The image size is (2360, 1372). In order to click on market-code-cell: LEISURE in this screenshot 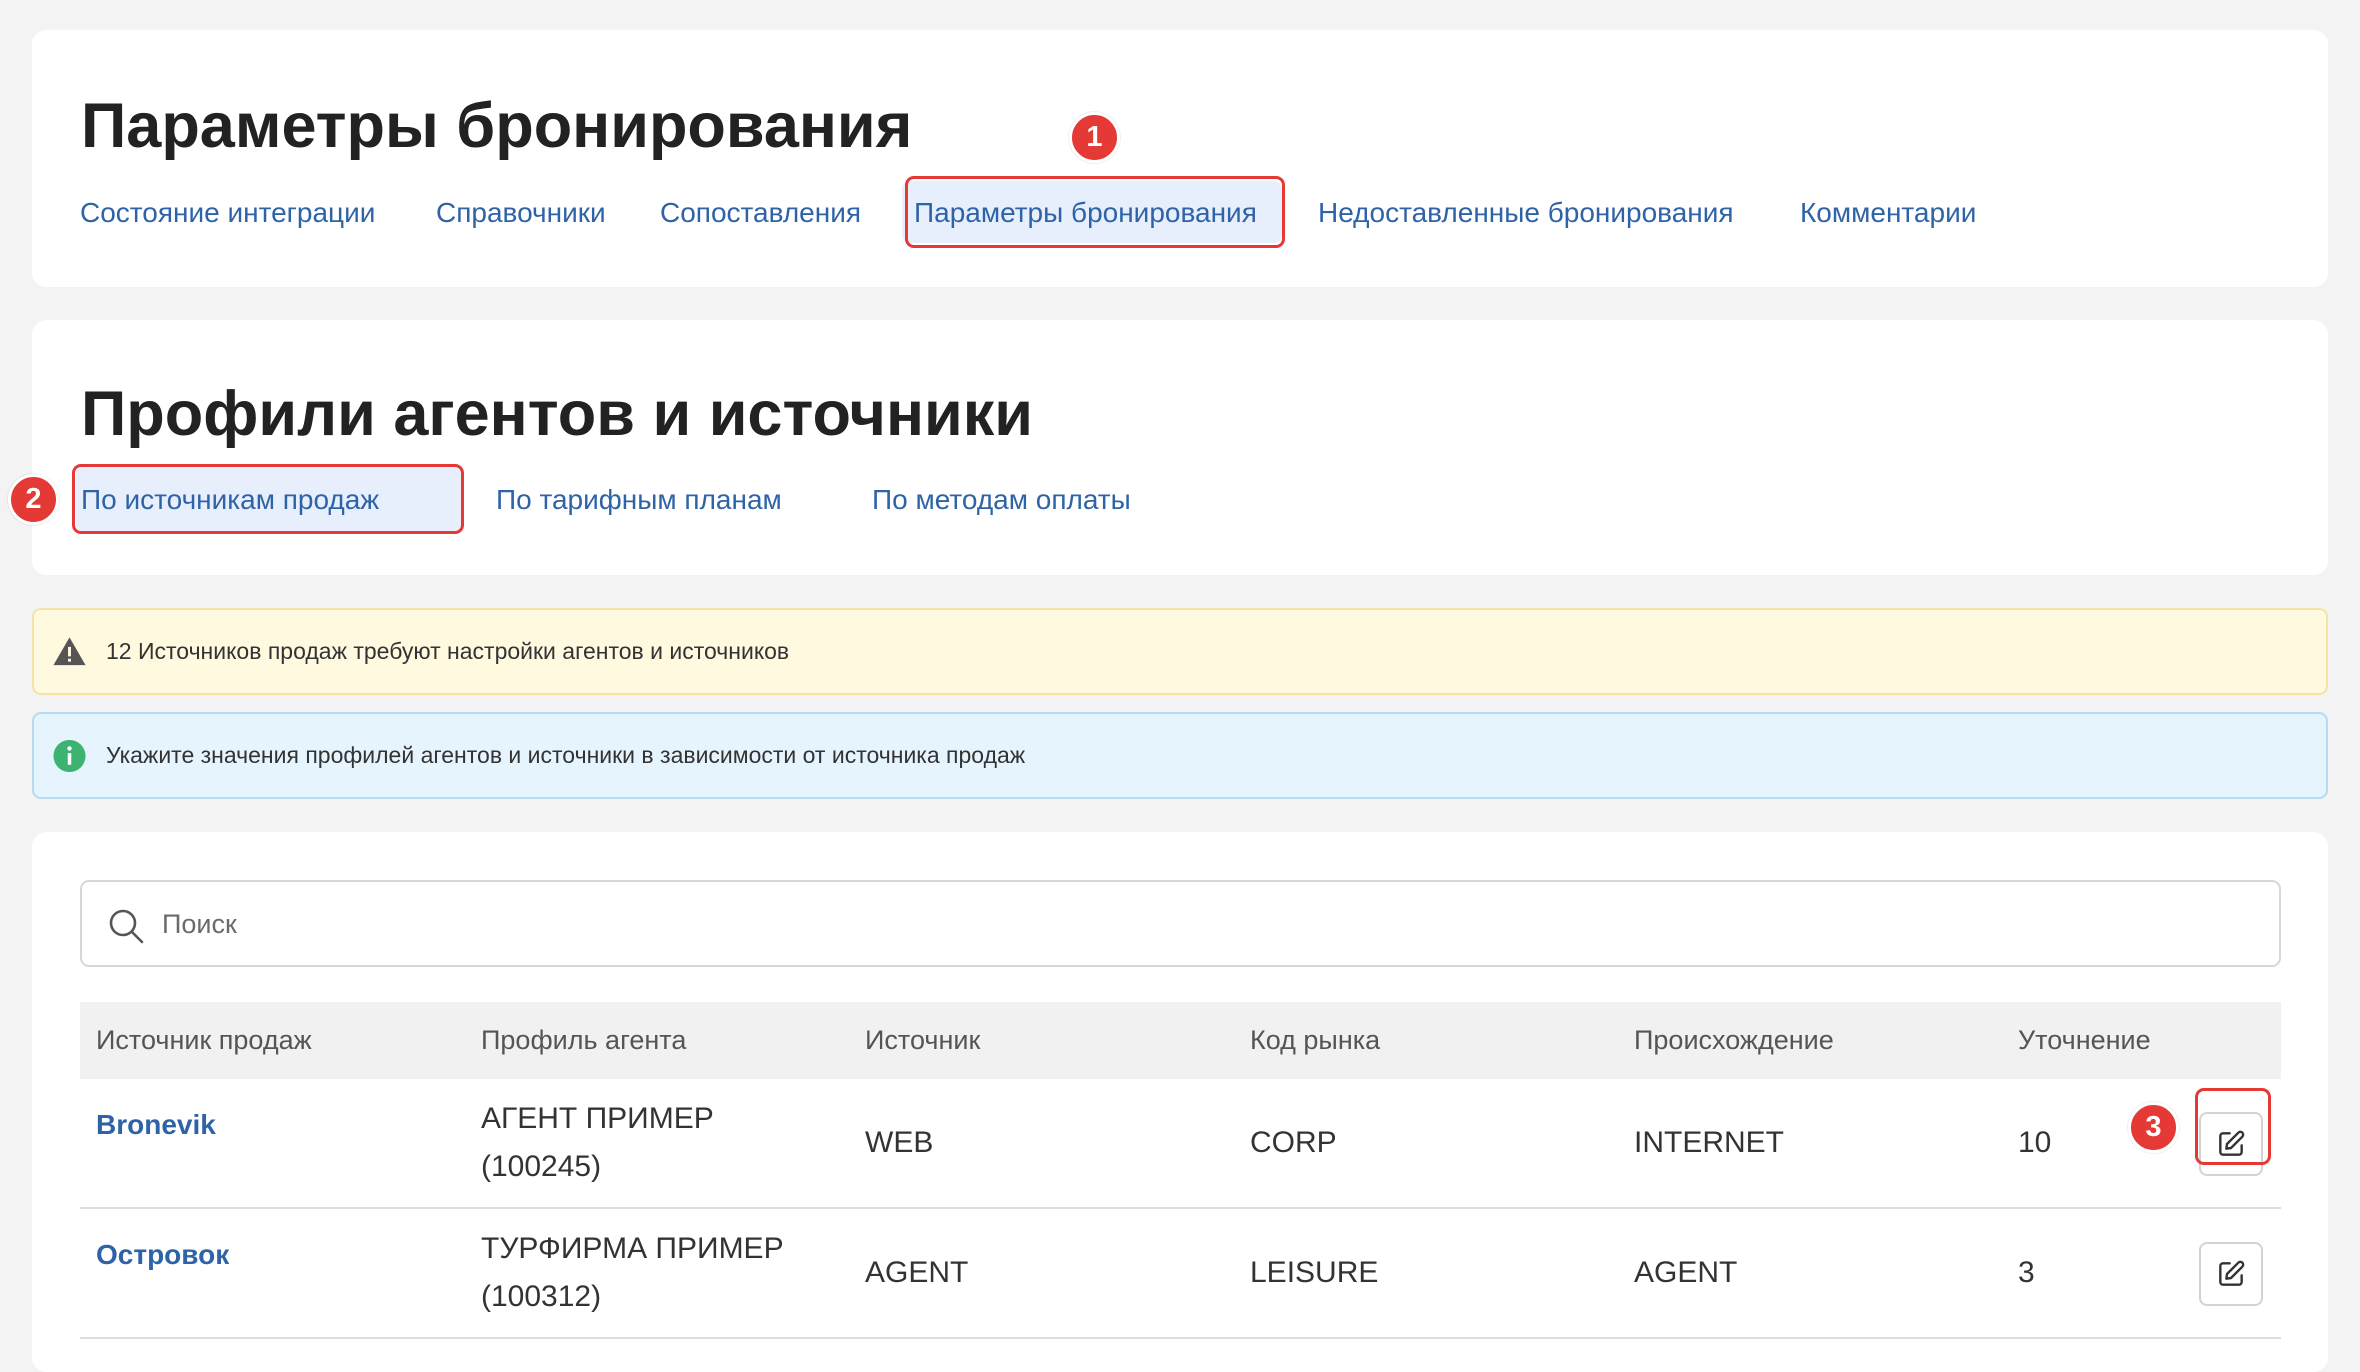, I will do `click(1314, 1272)`.